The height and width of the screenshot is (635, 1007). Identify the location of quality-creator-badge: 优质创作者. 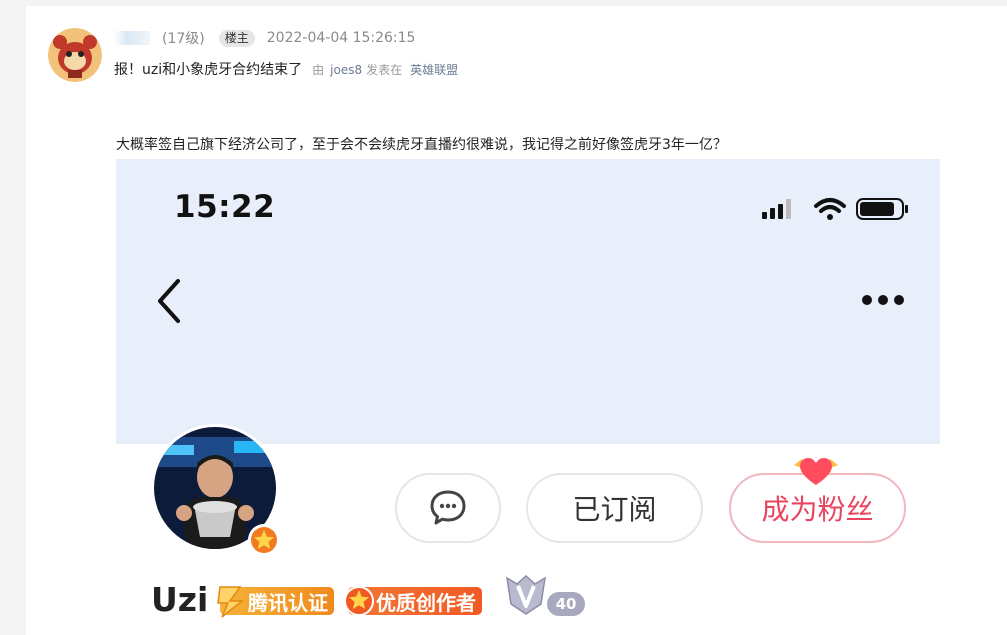
(413, 601).